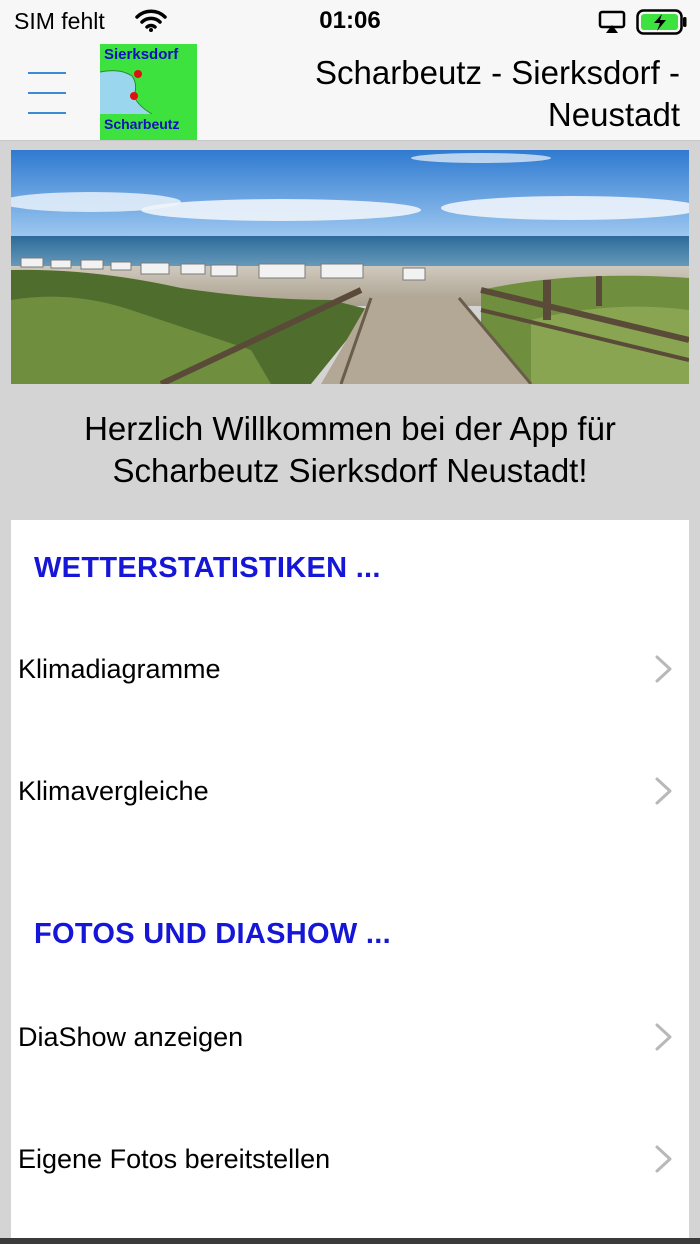  I want to click on list-item-diashow-anzeigen: DiaShow anzeigen, so click(350, 1037).